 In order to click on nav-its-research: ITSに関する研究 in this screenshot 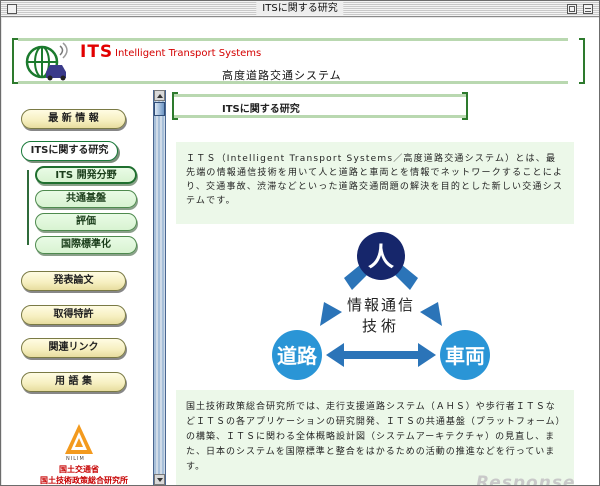, I will do `click(69, 151)`.